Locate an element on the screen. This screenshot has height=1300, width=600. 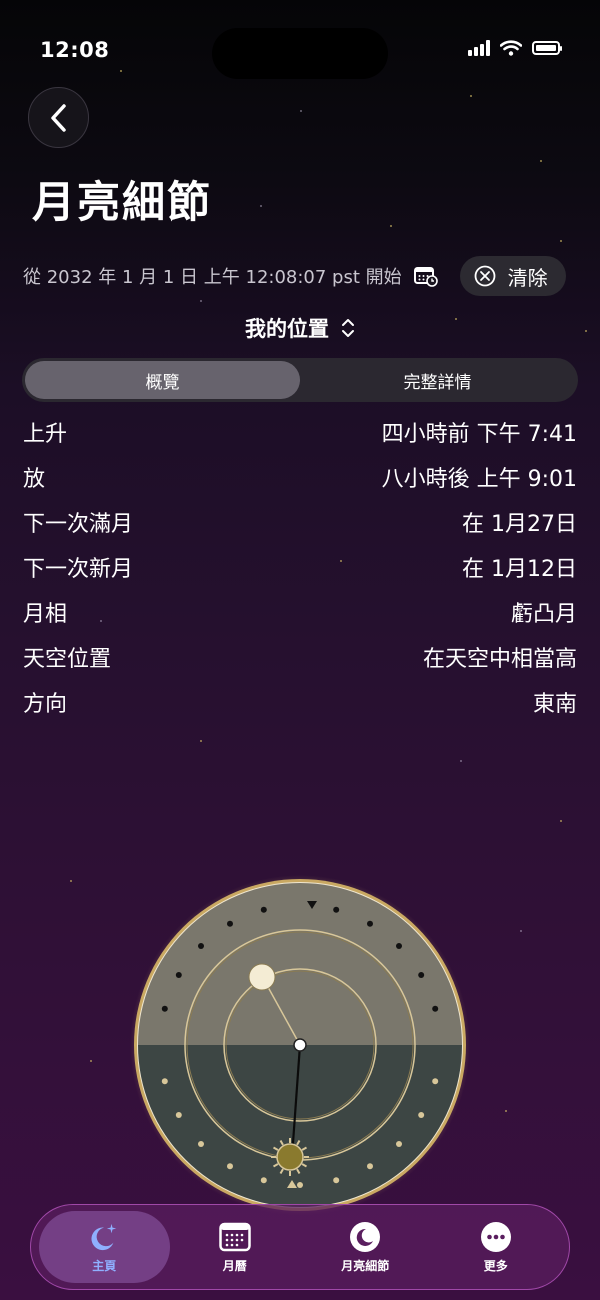
dial-center is located at coordinates (300, 1045).